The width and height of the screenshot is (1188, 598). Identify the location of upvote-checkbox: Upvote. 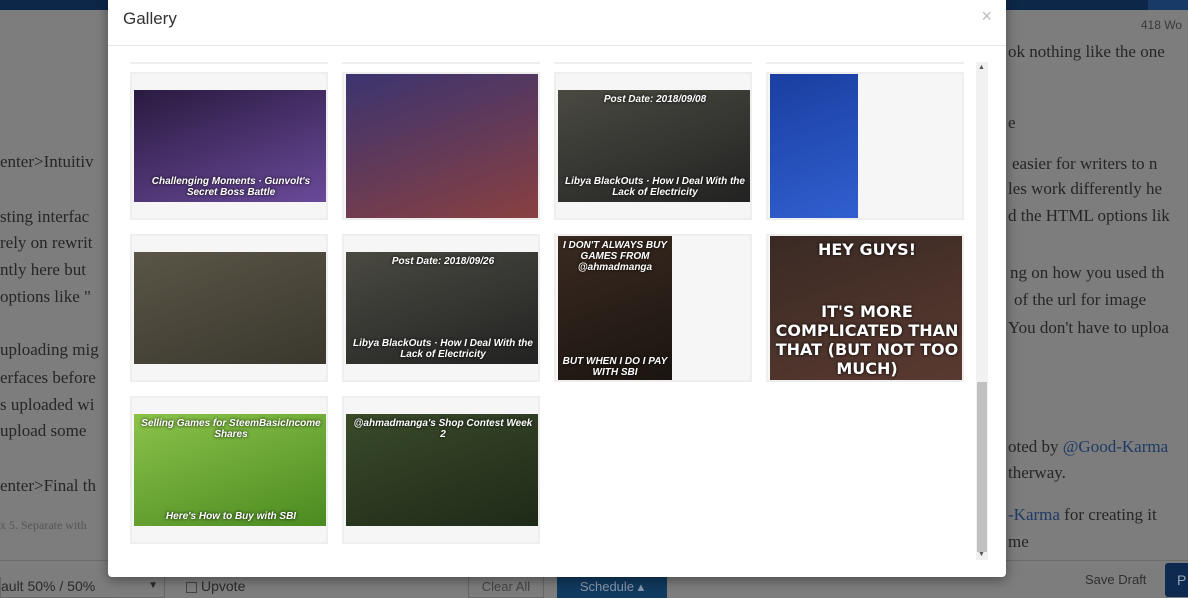
(215, 586).